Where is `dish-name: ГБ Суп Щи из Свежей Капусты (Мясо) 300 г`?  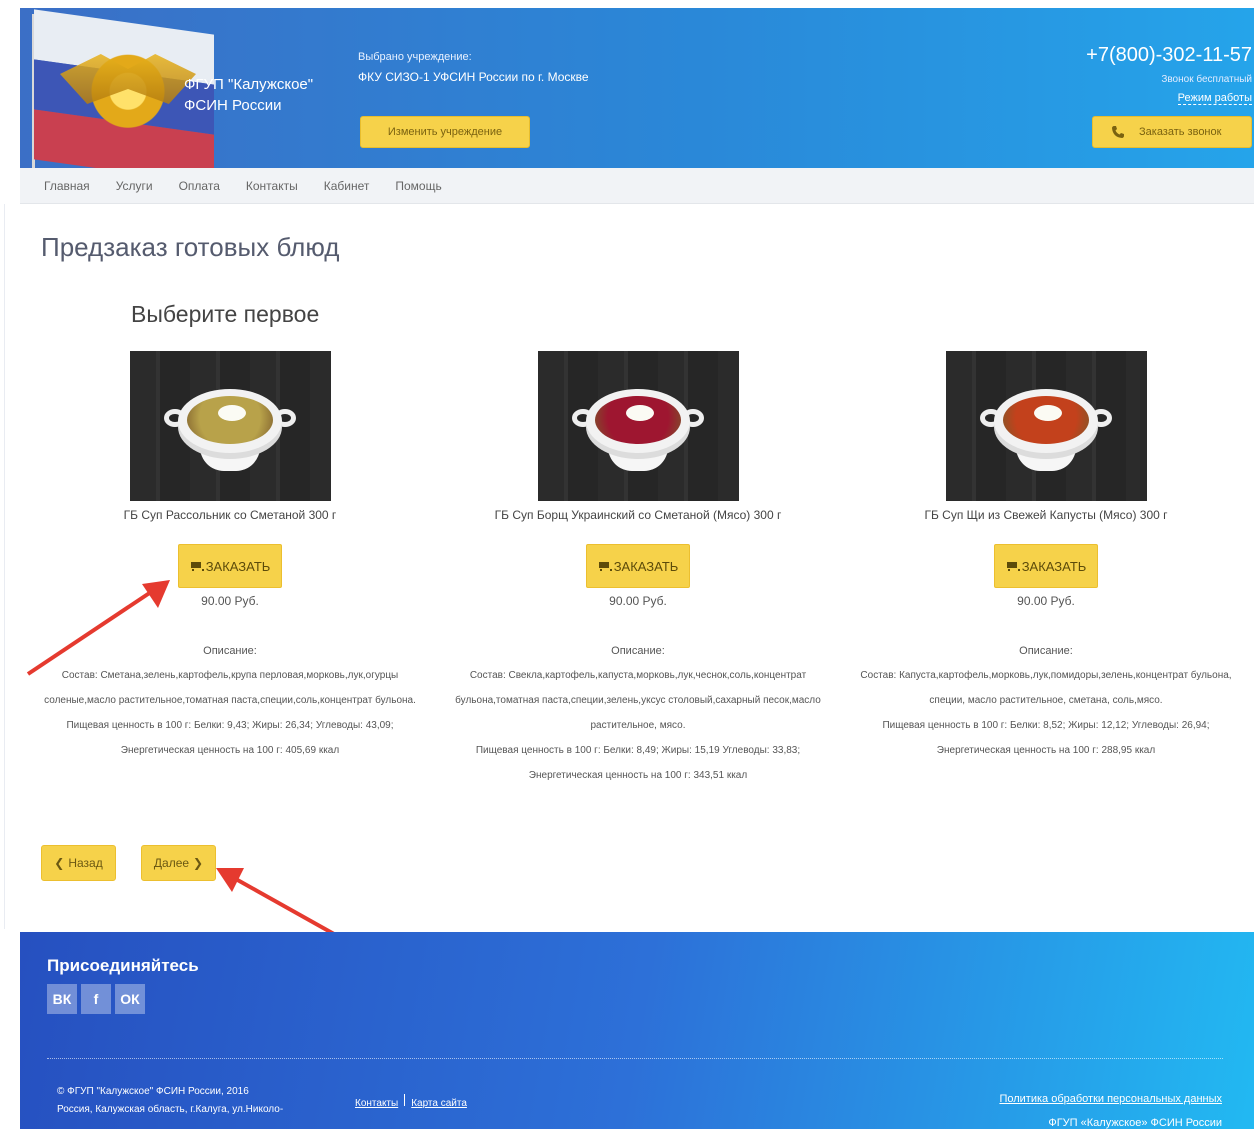
dish-name: ГБ Суп Щи из Свежей Капусты (Мясо) 300 г is located at coordinates (1046, 515).